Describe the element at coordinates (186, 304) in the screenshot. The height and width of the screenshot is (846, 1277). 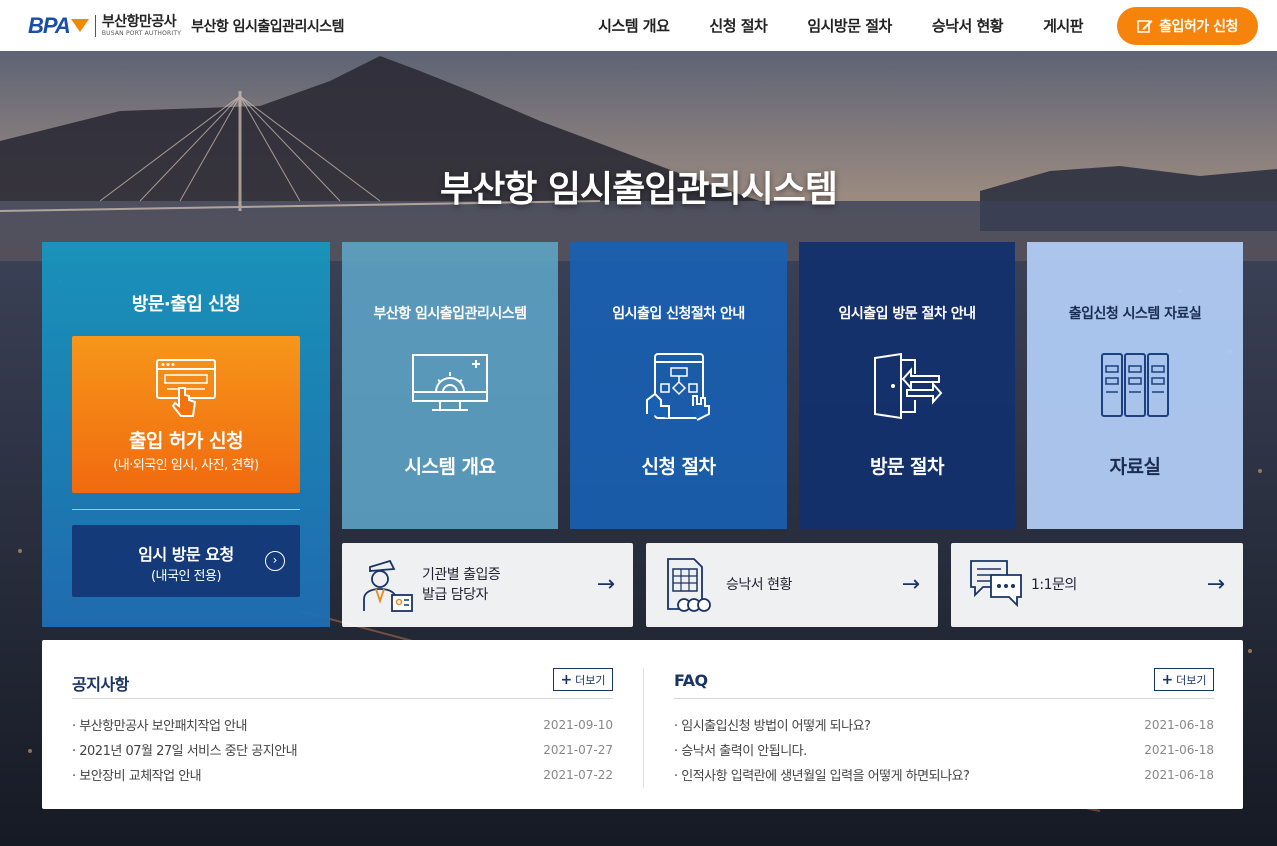
I see `visit-application-title: 방문·출입 신청` at that location.